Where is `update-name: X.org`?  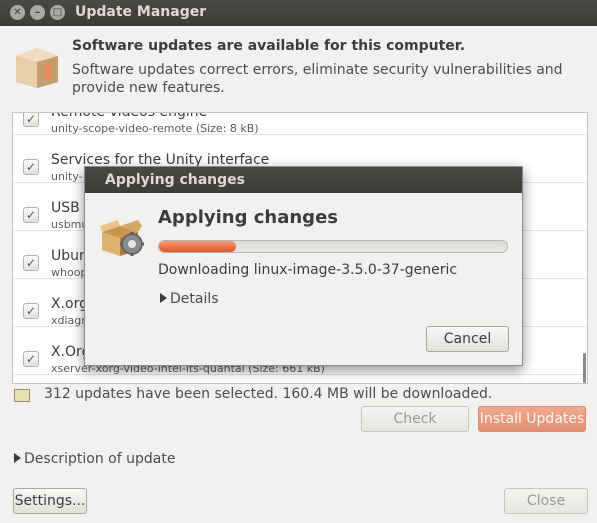 update-name: X.org is located at coordinates (70, 304).